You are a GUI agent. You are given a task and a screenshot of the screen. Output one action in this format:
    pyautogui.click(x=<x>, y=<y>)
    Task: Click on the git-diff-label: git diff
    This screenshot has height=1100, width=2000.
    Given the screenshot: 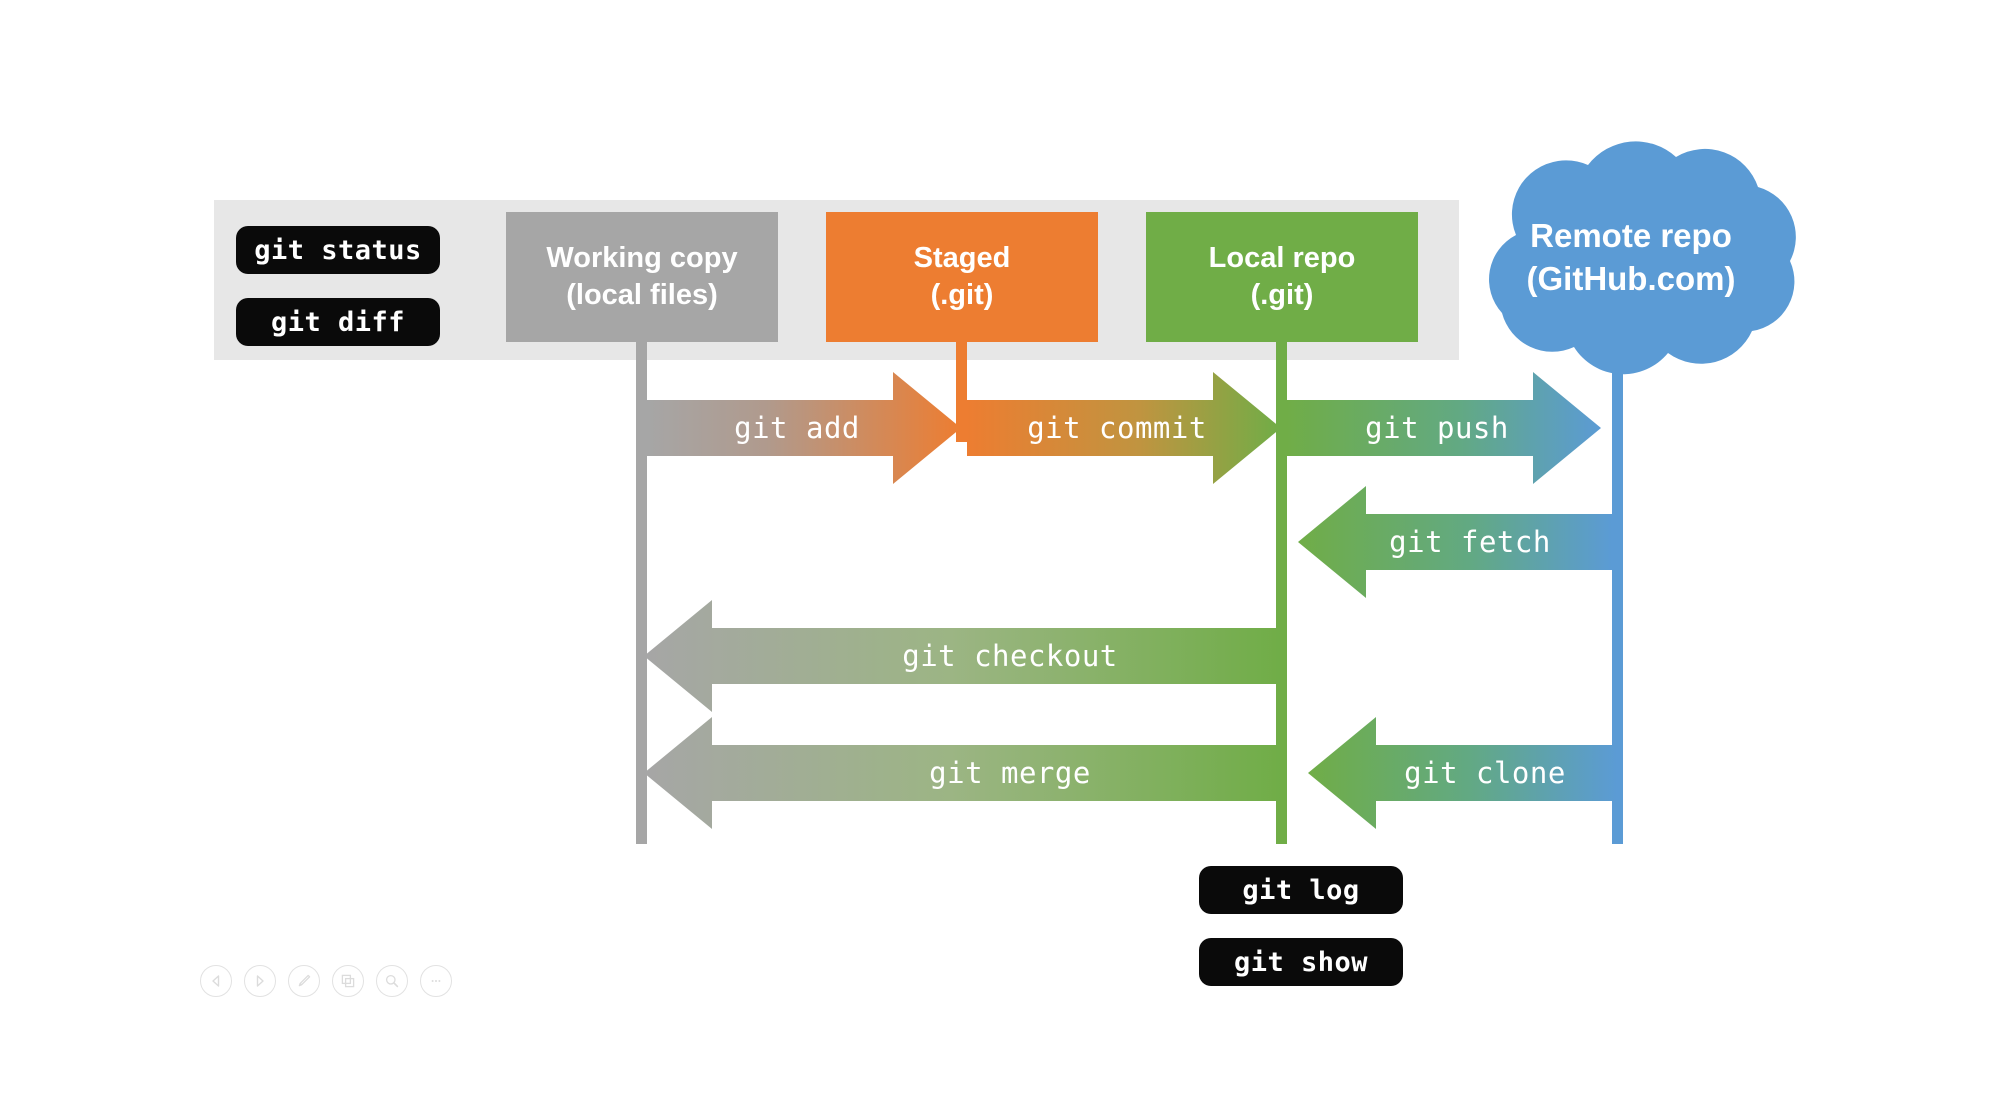 What is the action you would take?
    pyautogui.click(x=338, y=322)
    